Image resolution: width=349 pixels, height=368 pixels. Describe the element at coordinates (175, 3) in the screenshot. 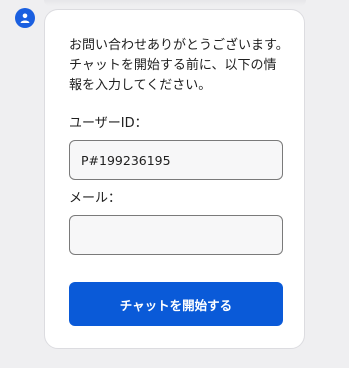

I see `previous-message-edge` at that location.